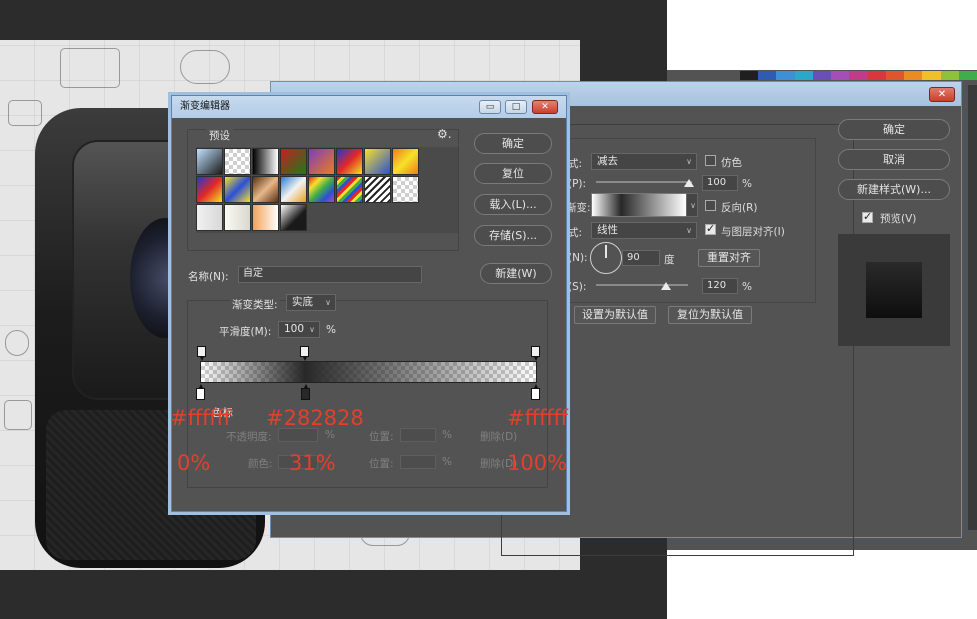 The width and height of the screenshot is (977, 619). What do you see at coordinates (330, 274) in the screenshot?
I see `name-input: 自定` at bounding box center [330, 274].